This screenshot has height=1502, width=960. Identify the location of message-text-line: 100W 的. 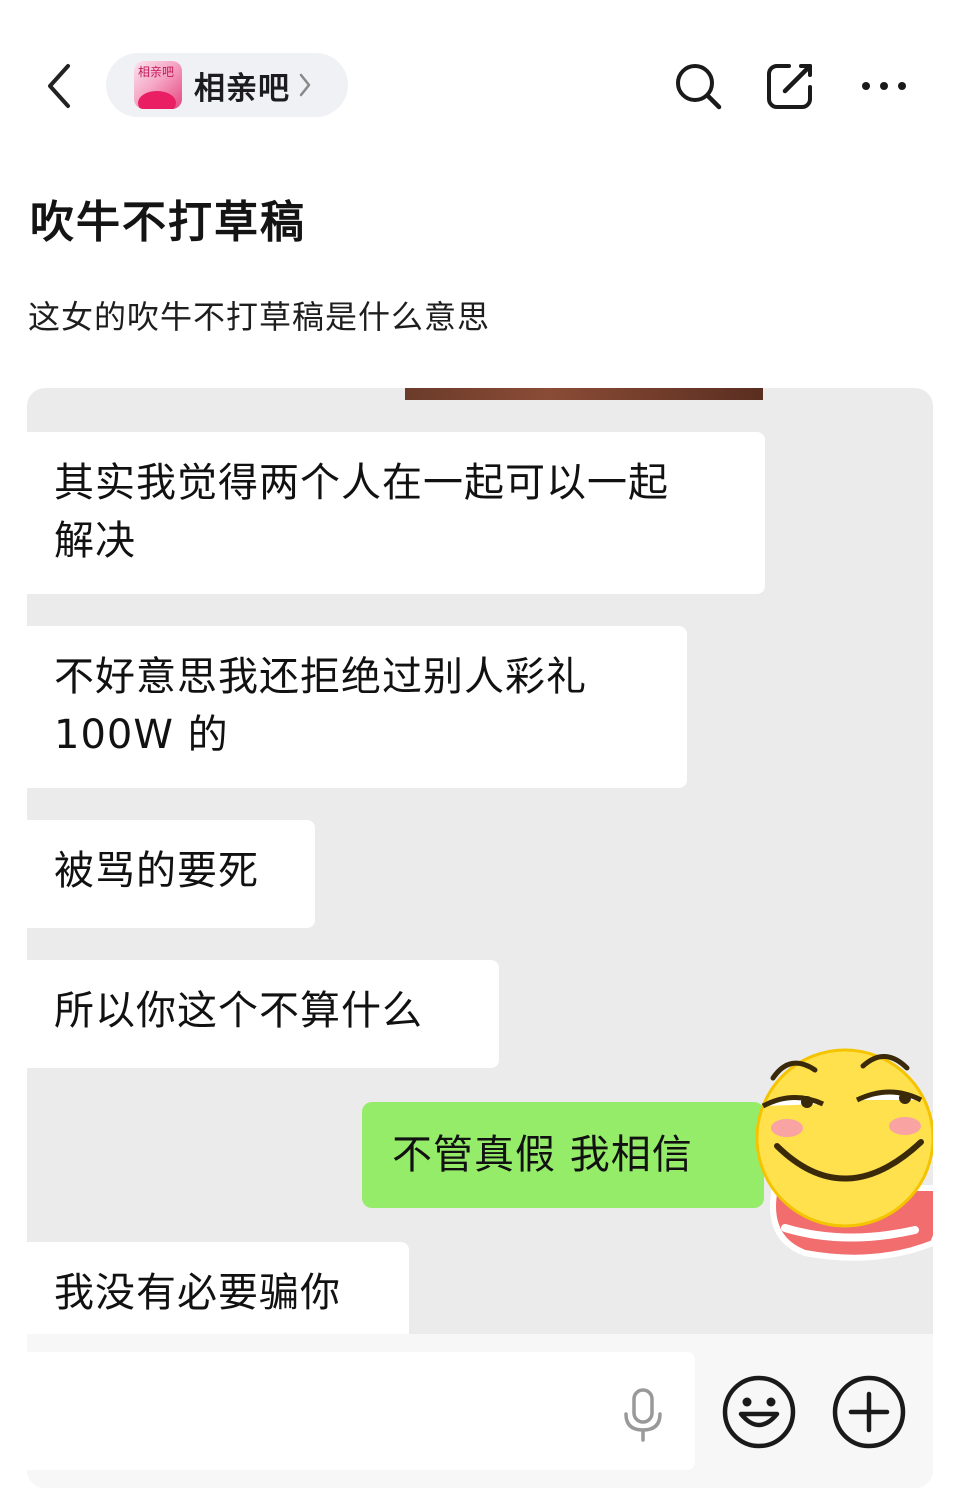
(141, 735).